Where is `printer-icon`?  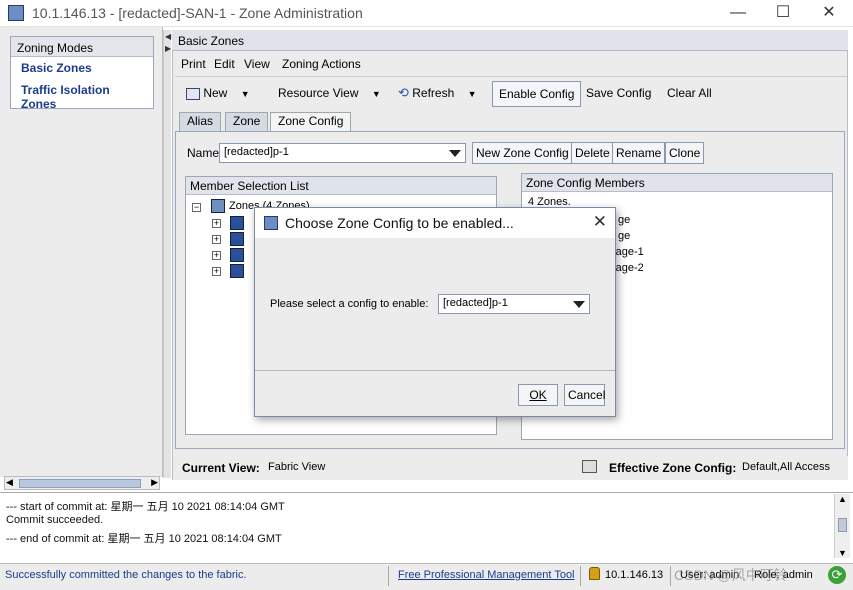 printer-icon is located at coordinates (589, 466).